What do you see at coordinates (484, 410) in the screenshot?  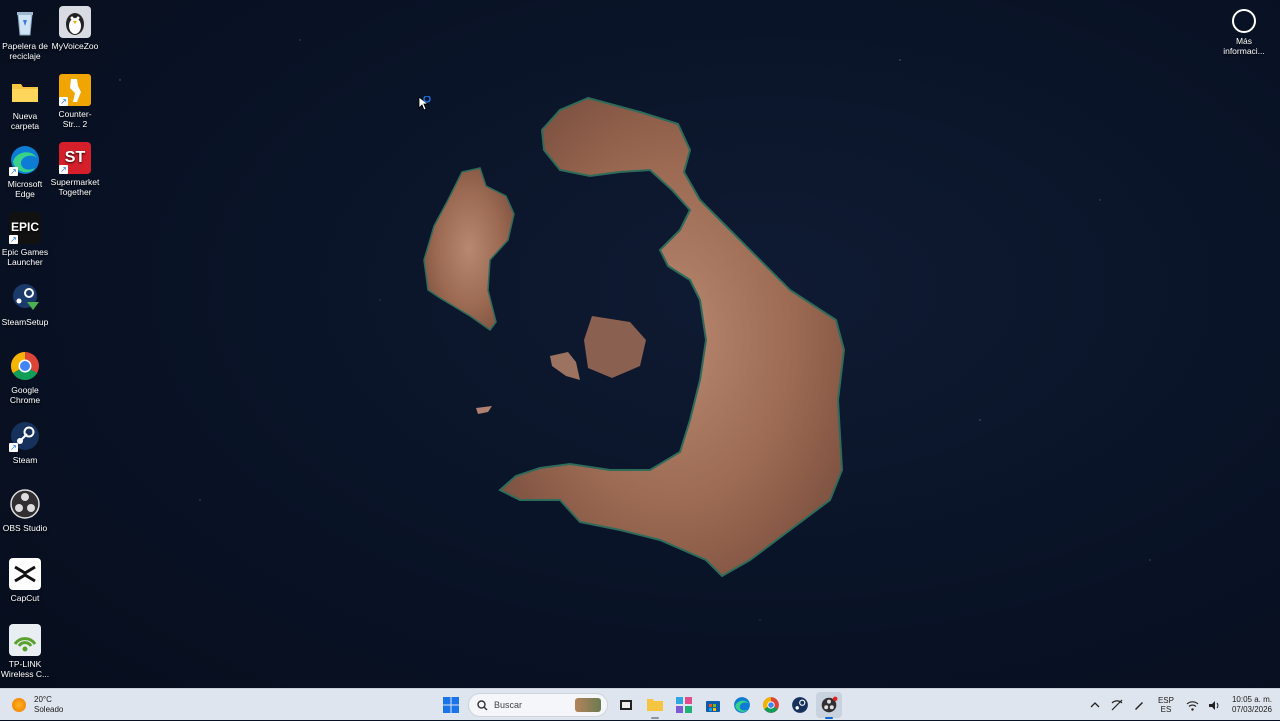 I see `islet-tiny` at bounding box center [484, 410].